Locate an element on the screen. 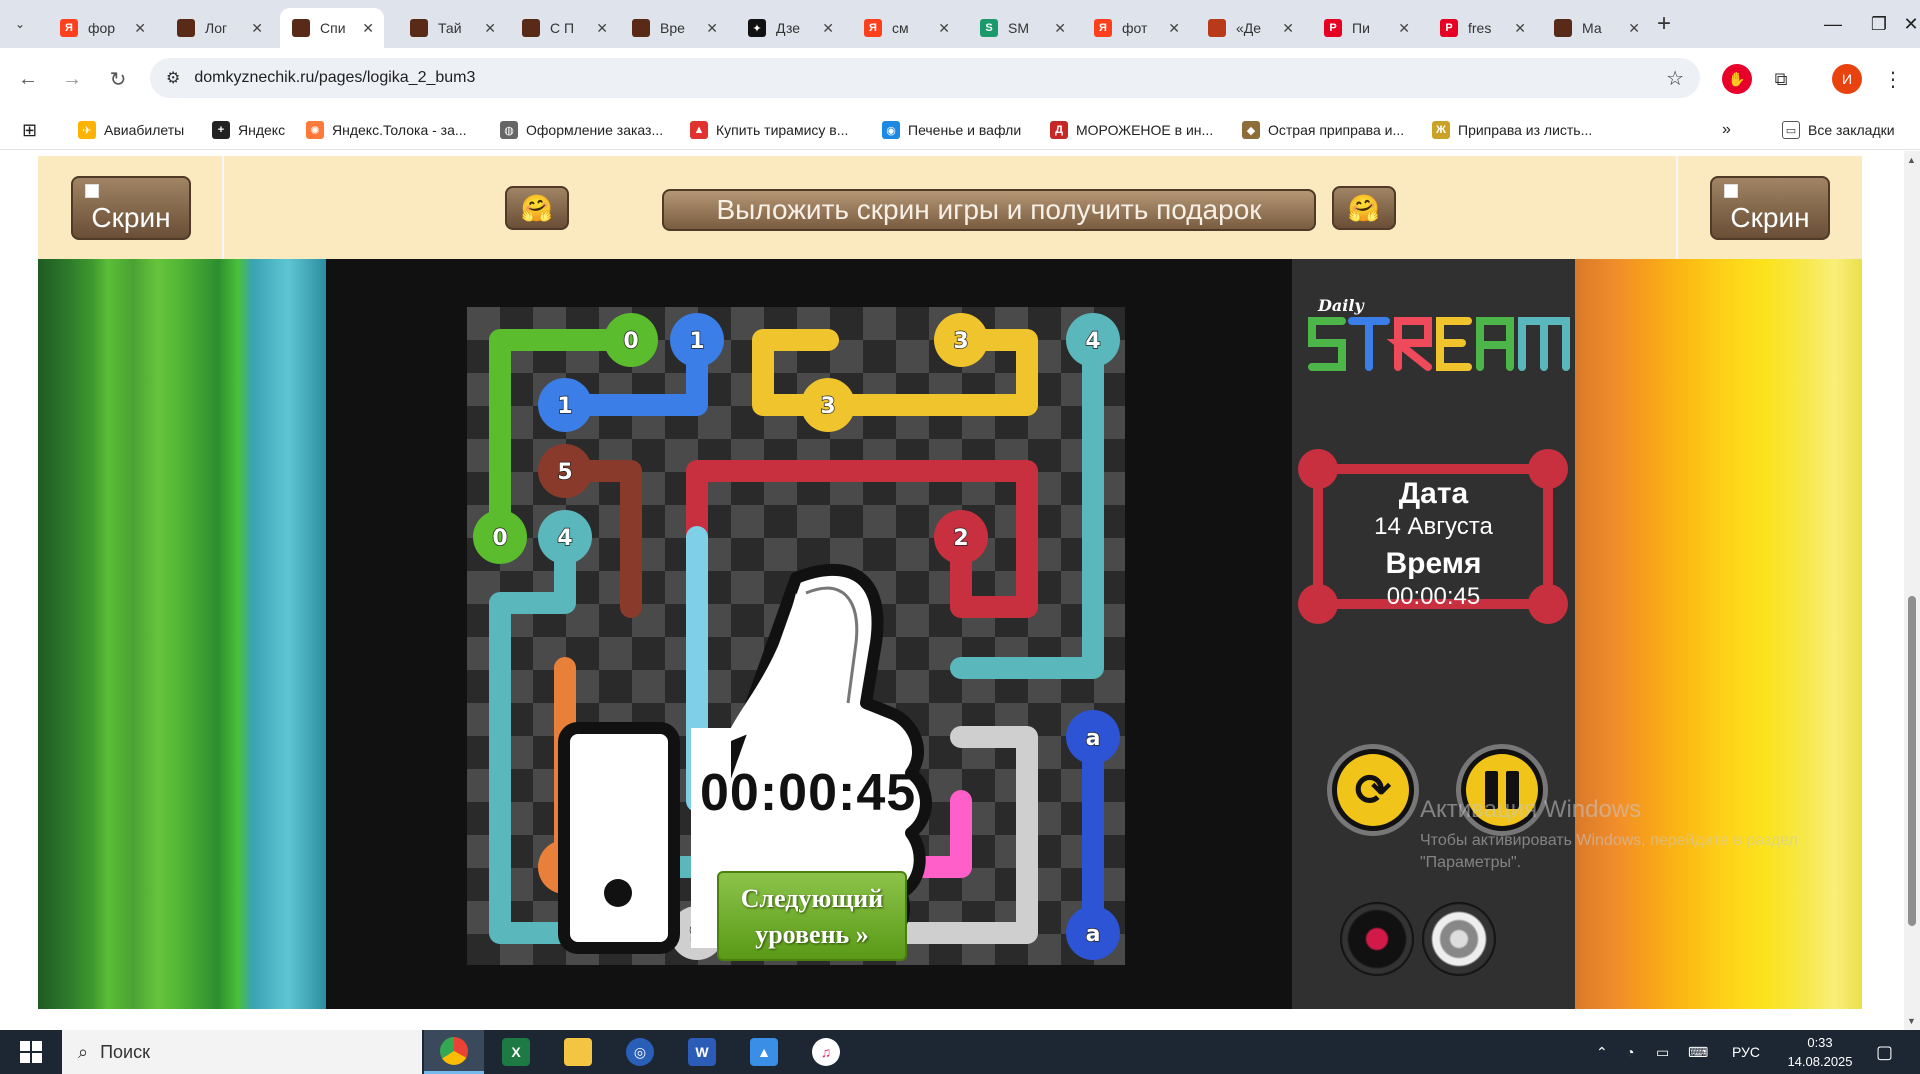 Image resolution: width=1920 pixels, height=1074 pixels. record-button is located at coordinates (1377, 939).